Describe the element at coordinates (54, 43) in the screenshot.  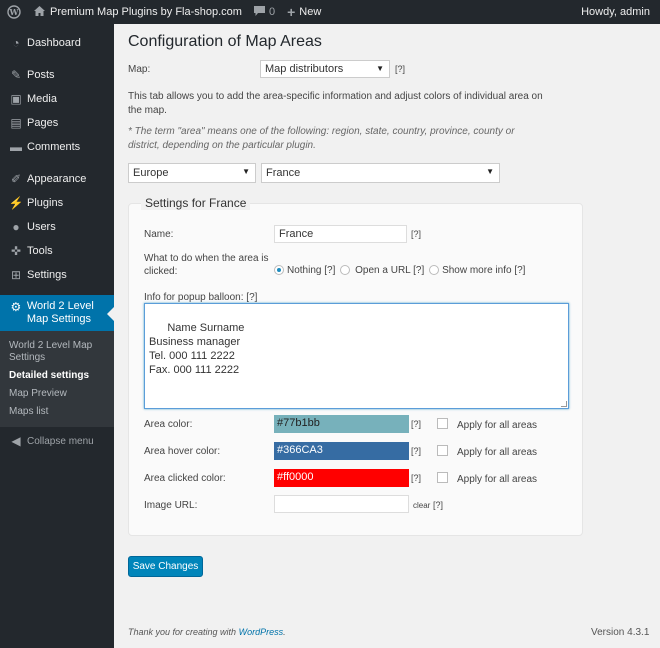
I see `sidebar-item-label: Dashboard` at that location.